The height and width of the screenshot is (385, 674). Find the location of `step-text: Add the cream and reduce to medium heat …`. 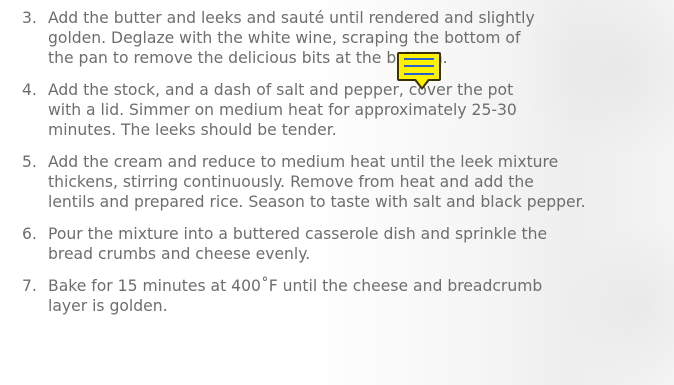

step-text: Add the cream and reduce to medium heat … is located at coordinates (317, 182).